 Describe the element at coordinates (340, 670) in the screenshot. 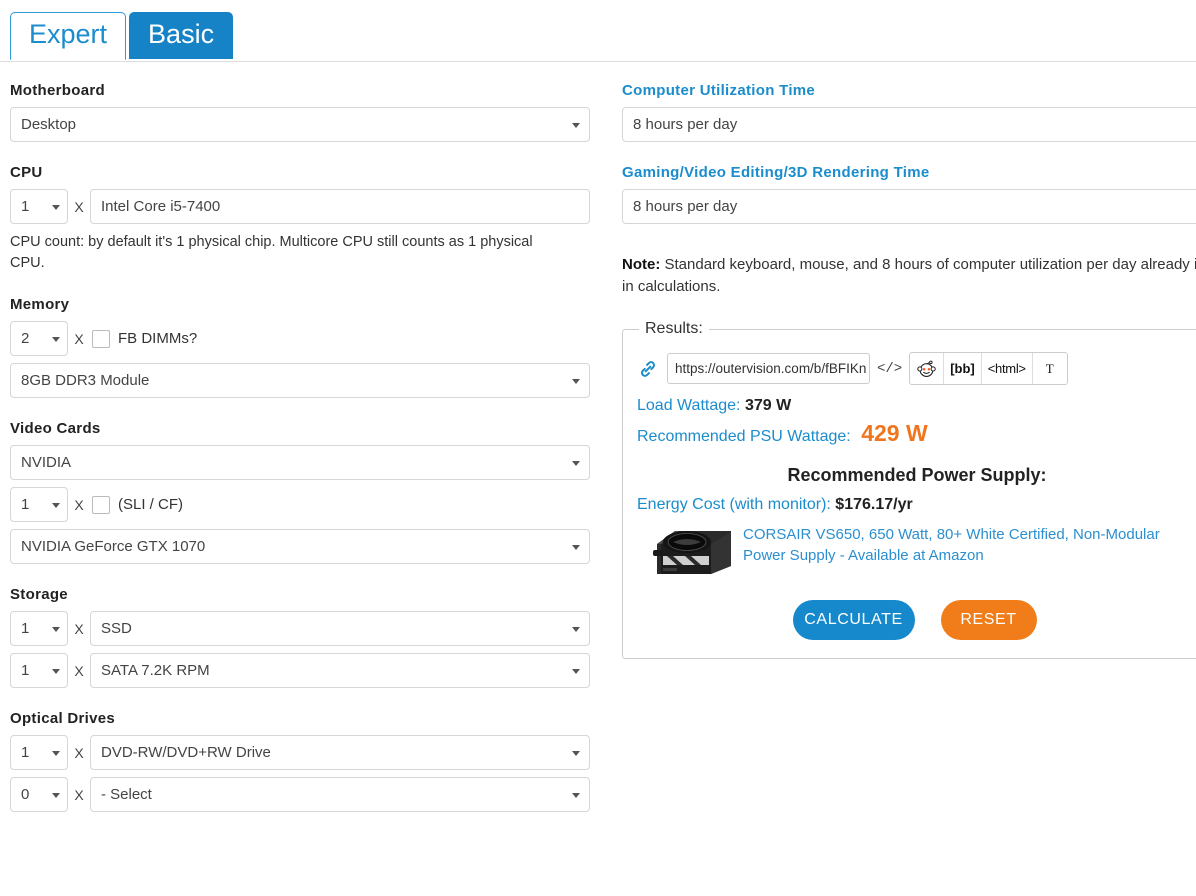

I see `storage-type-select-2: SATA 7.2K RPM` at that location.